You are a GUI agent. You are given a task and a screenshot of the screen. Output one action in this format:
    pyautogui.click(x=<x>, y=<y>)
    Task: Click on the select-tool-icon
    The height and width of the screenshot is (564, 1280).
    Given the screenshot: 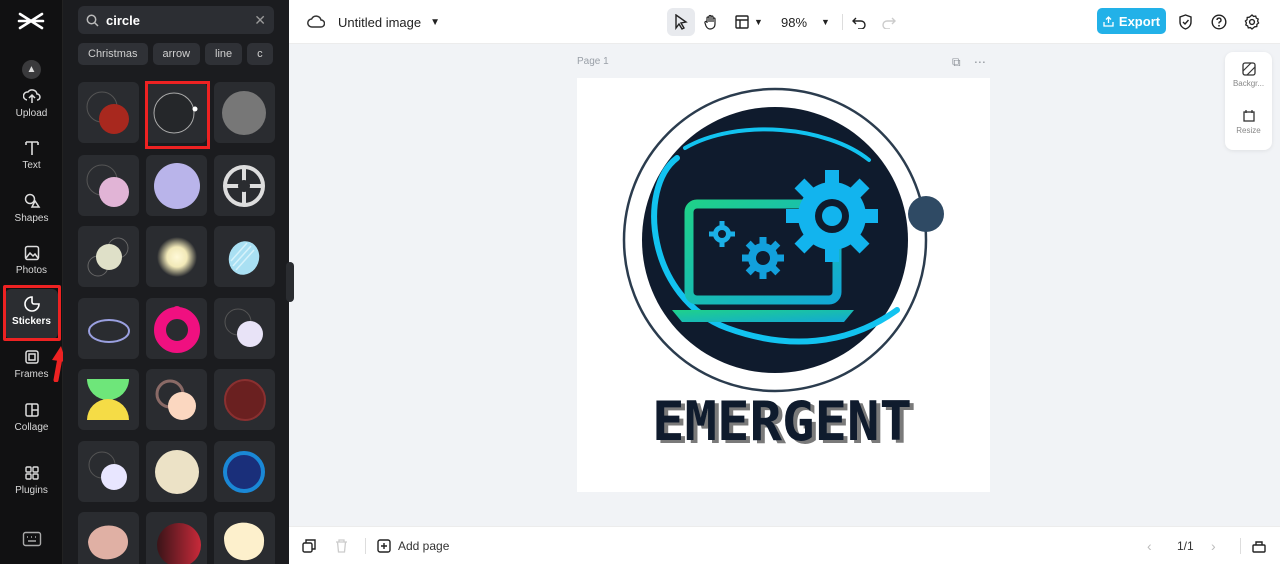 What is the action you would take?
    pyautogui.click(x=681, y=22)
    